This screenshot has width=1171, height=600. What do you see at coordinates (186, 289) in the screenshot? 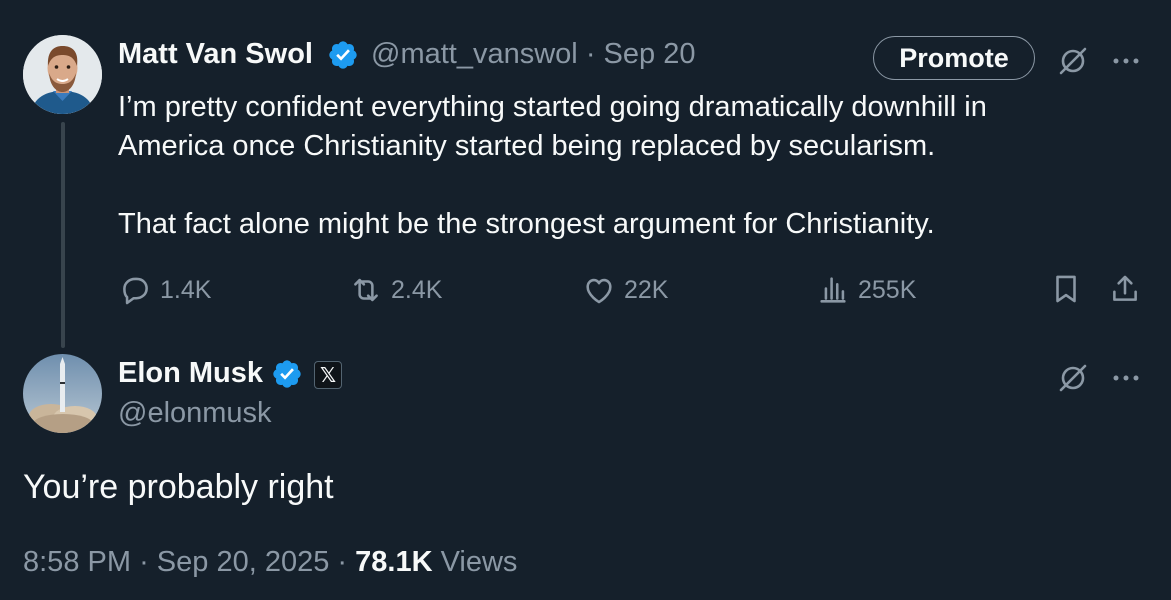
I see `reply-count: 1.4K` at bounding box center [186, 289].